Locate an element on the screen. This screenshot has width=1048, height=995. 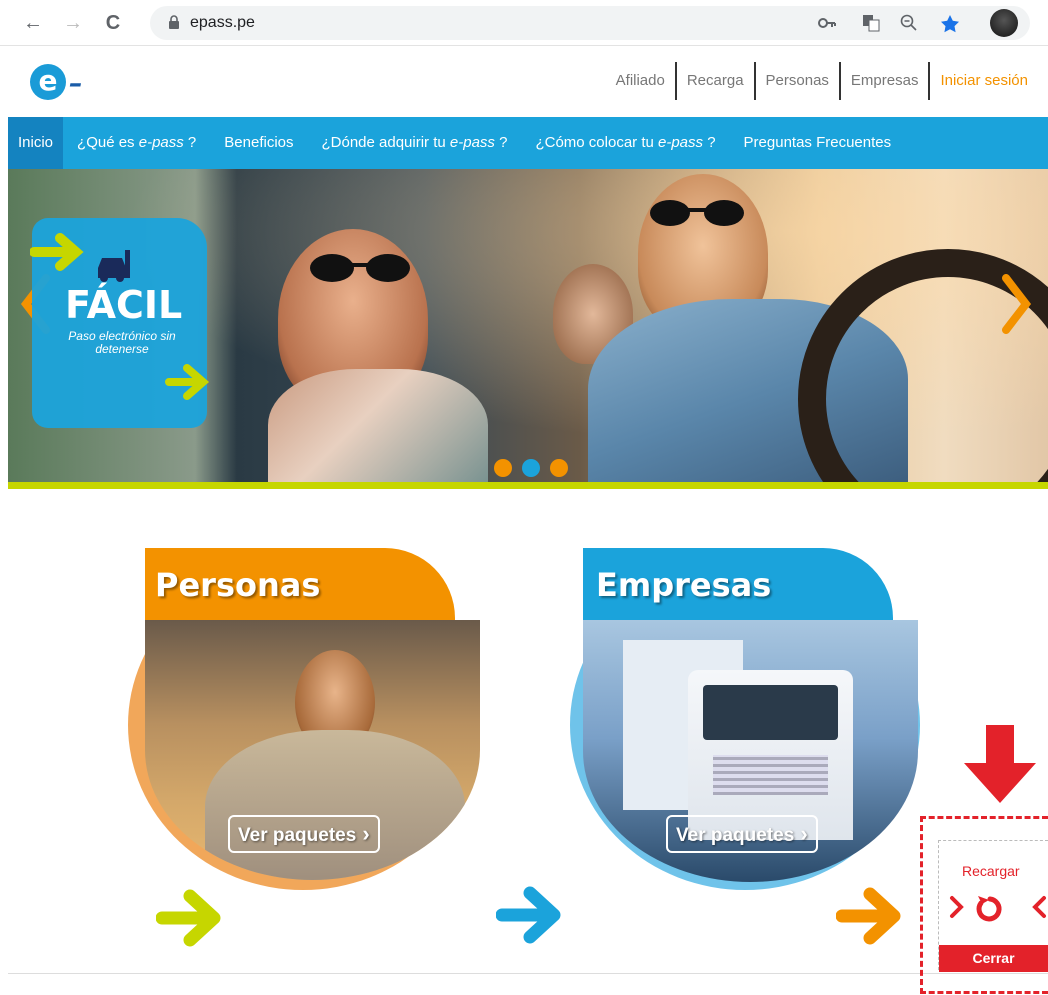
key-icon is located at coordinates (827, 23).